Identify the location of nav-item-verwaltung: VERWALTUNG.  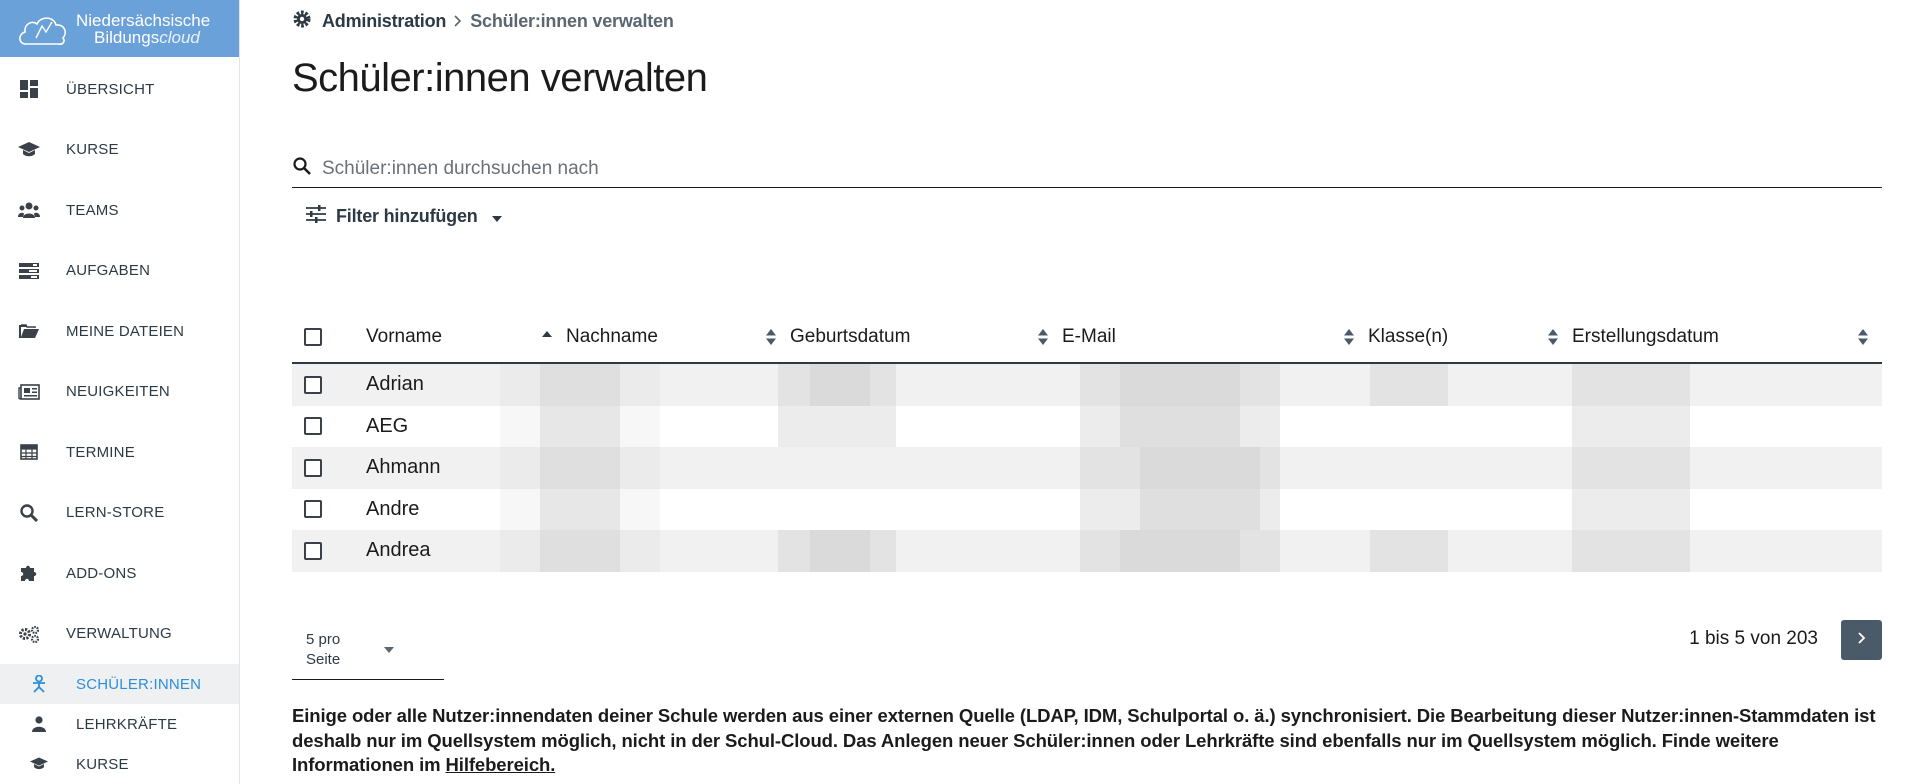
(119, 634).